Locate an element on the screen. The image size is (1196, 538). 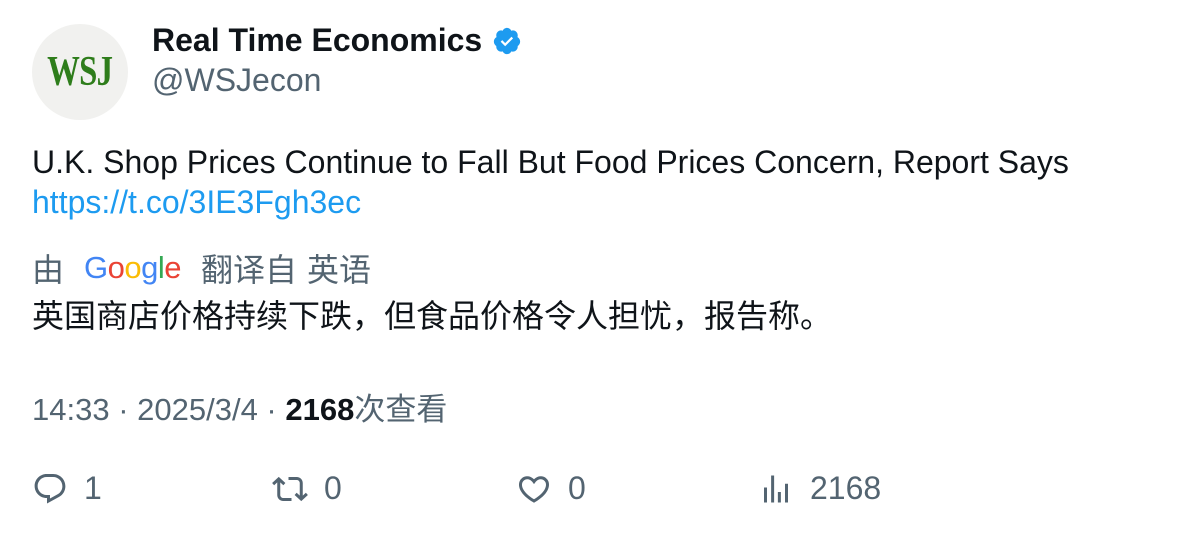
action-bar: 1 0 0 2168 is located at coordinates (602, 492).